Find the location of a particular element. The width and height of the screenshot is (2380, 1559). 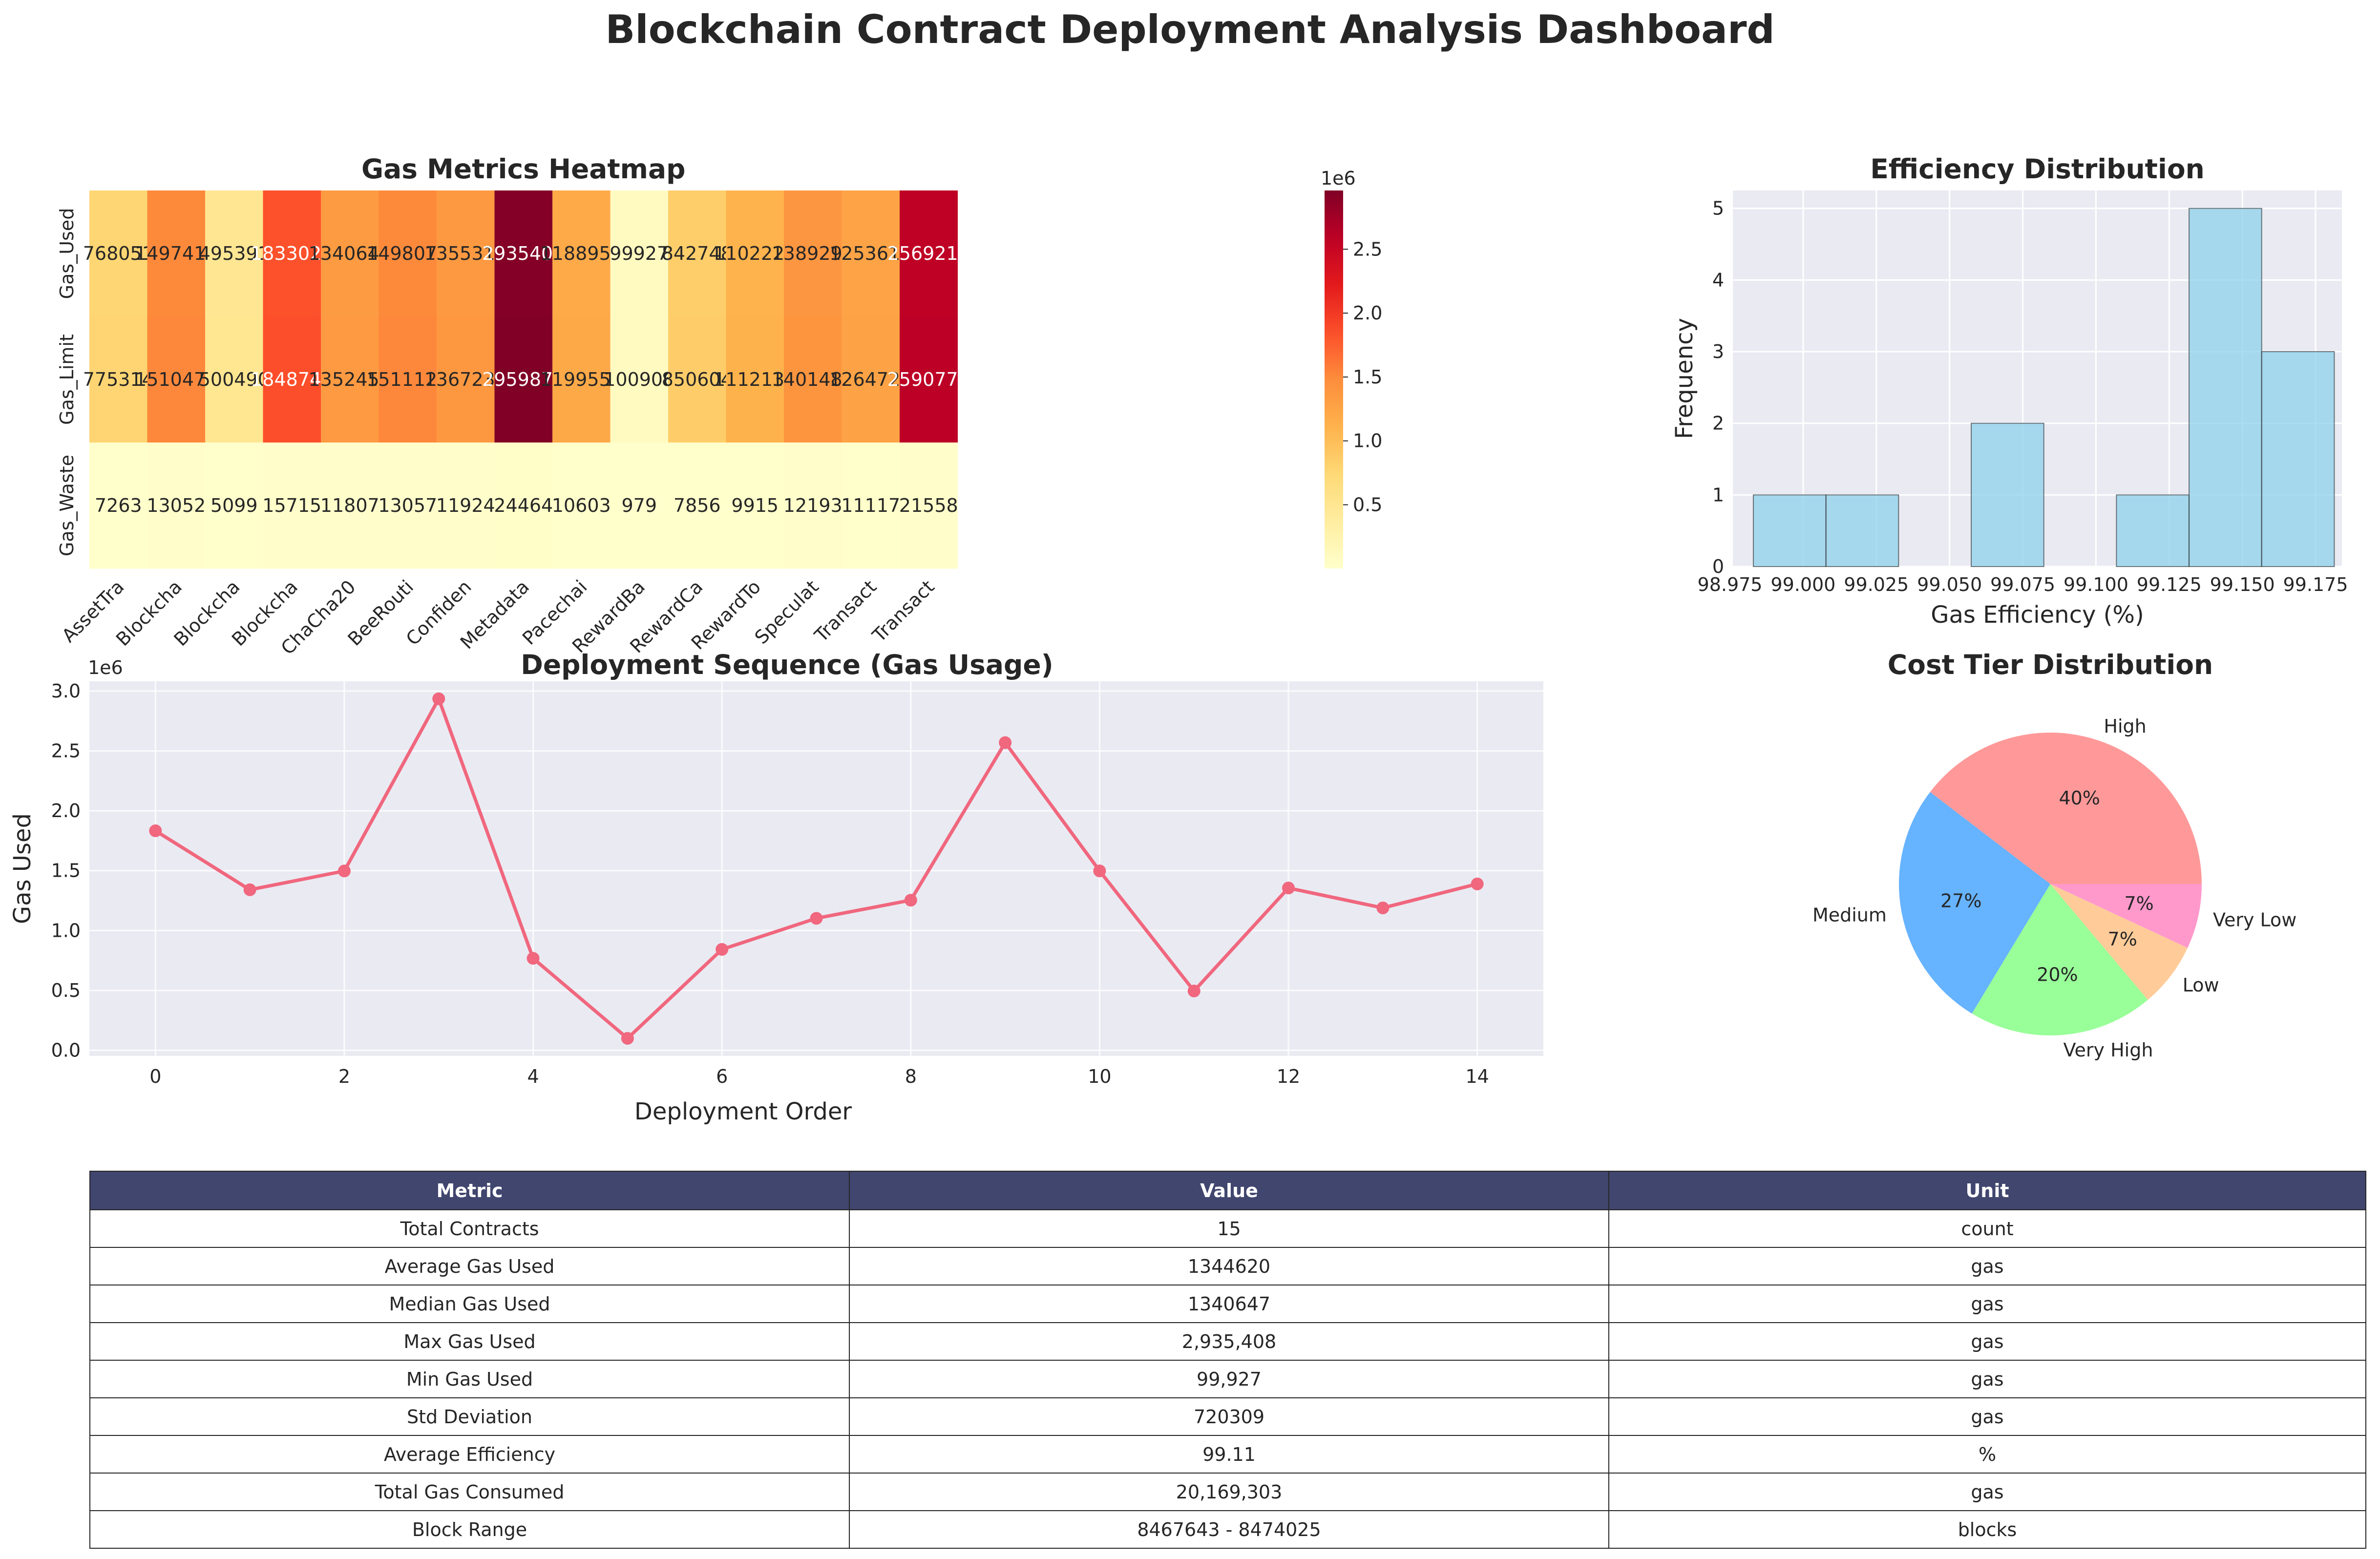

table-row: Min Gas Used 99,927 gas is located at coordinates (1227, 1379).